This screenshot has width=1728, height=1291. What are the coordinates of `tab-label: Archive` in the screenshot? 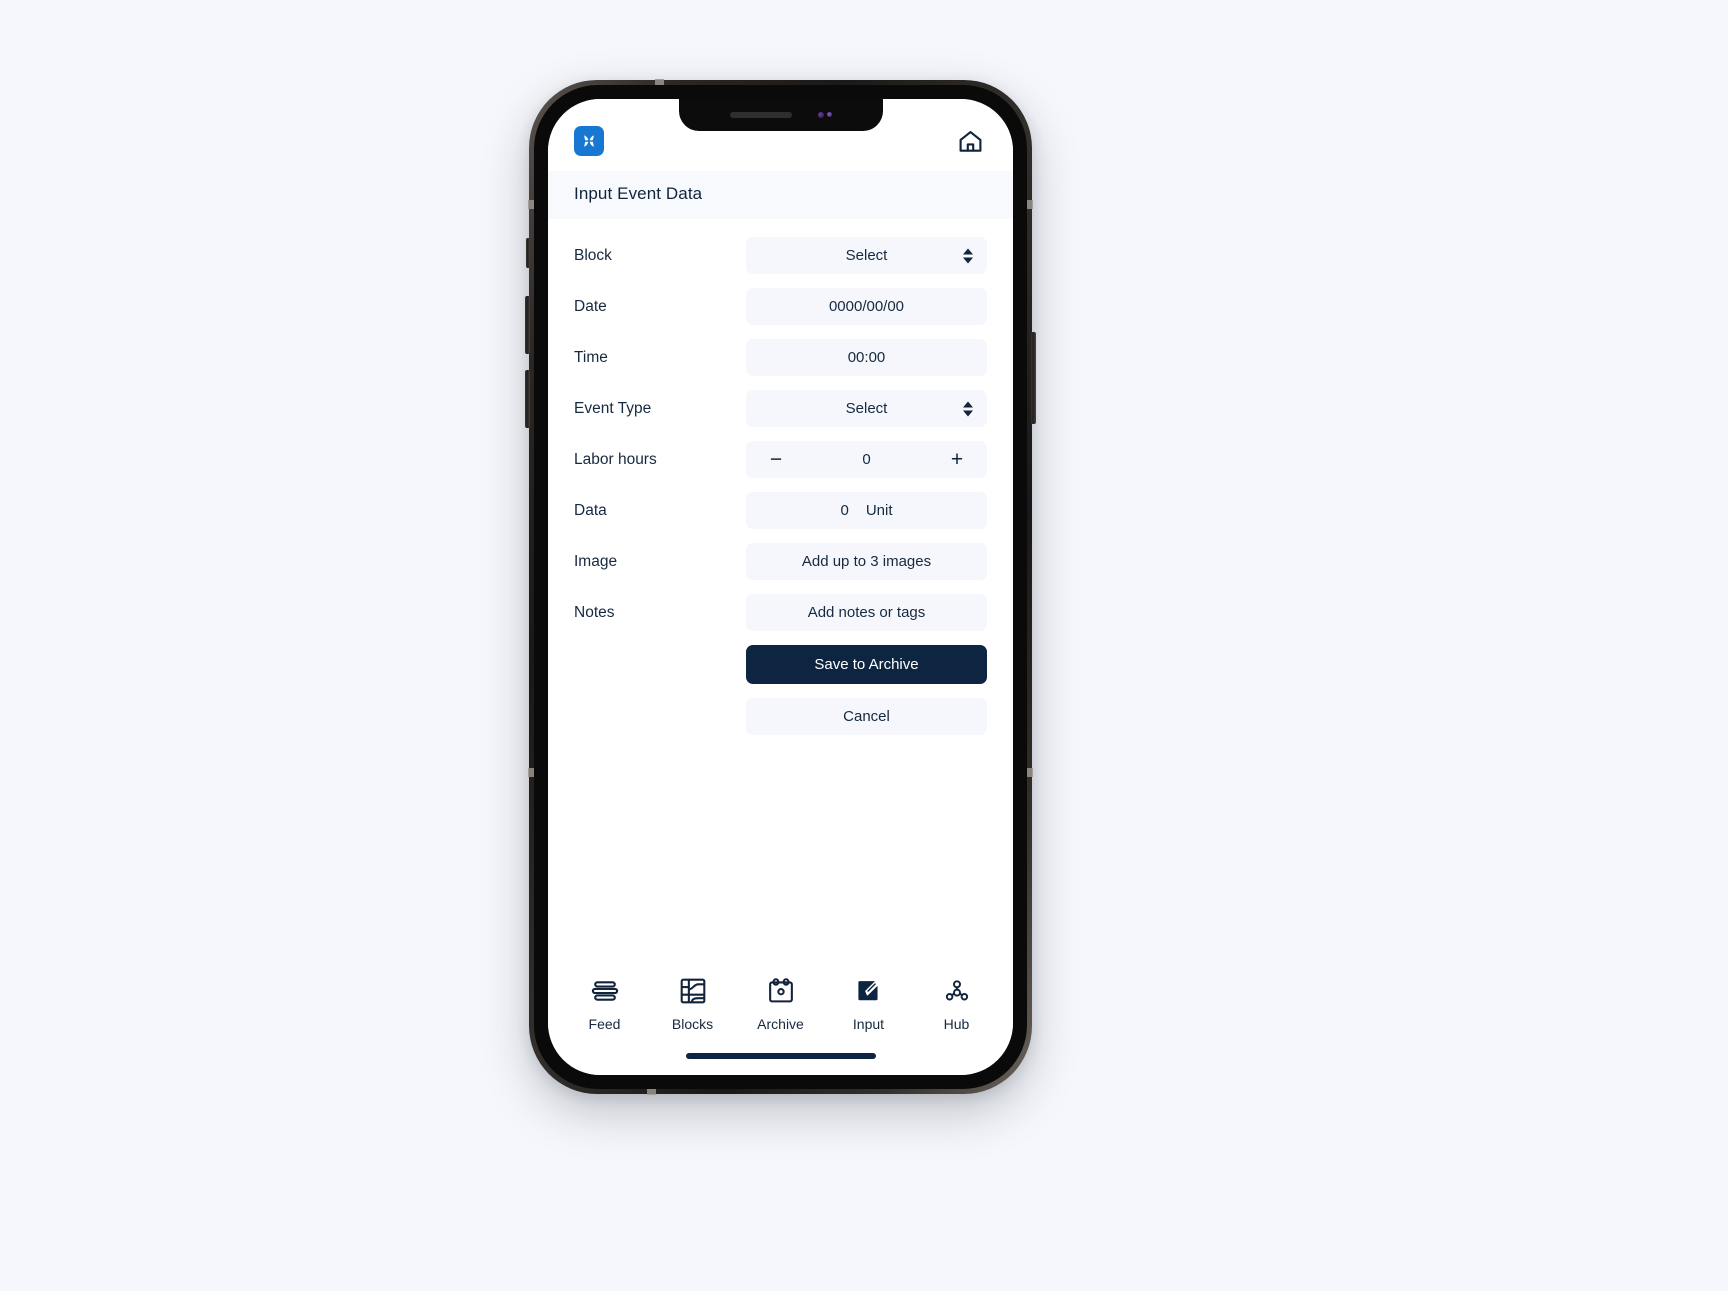 It's located at (780, 1024).